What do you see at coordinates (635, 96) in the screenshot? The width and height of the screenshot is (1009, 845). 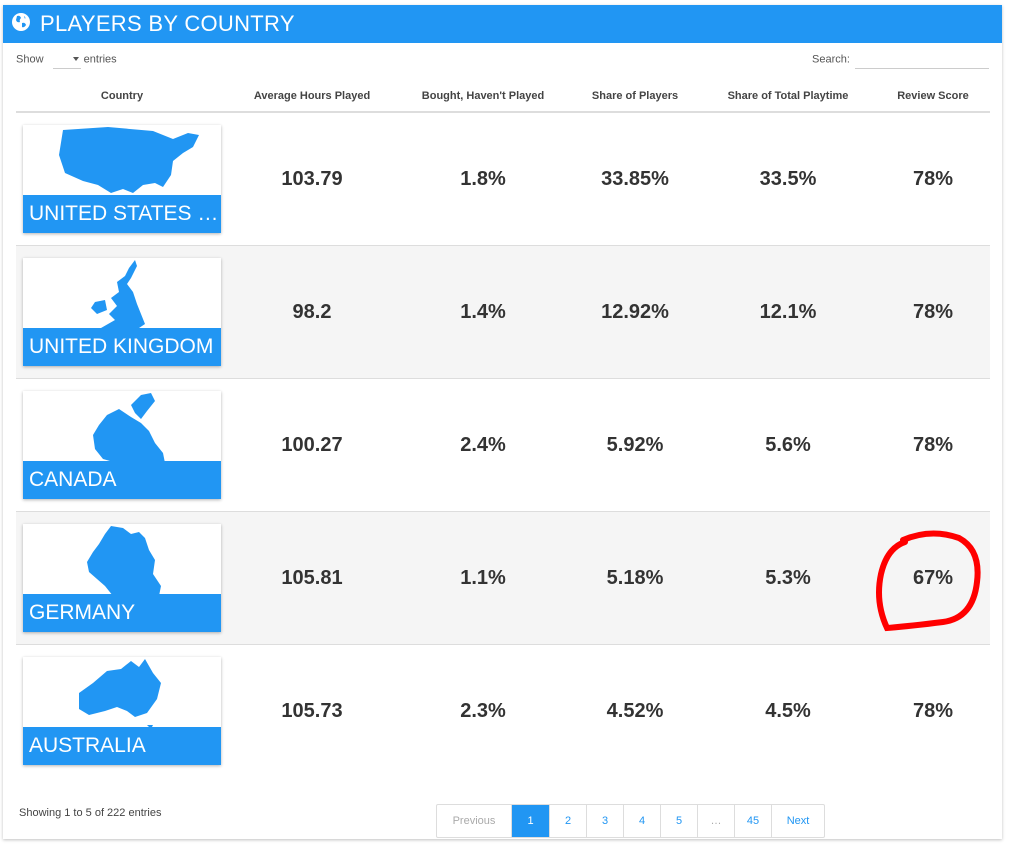 I see `column-header-share-players: Share of Players` at bounding box center [635, 96].